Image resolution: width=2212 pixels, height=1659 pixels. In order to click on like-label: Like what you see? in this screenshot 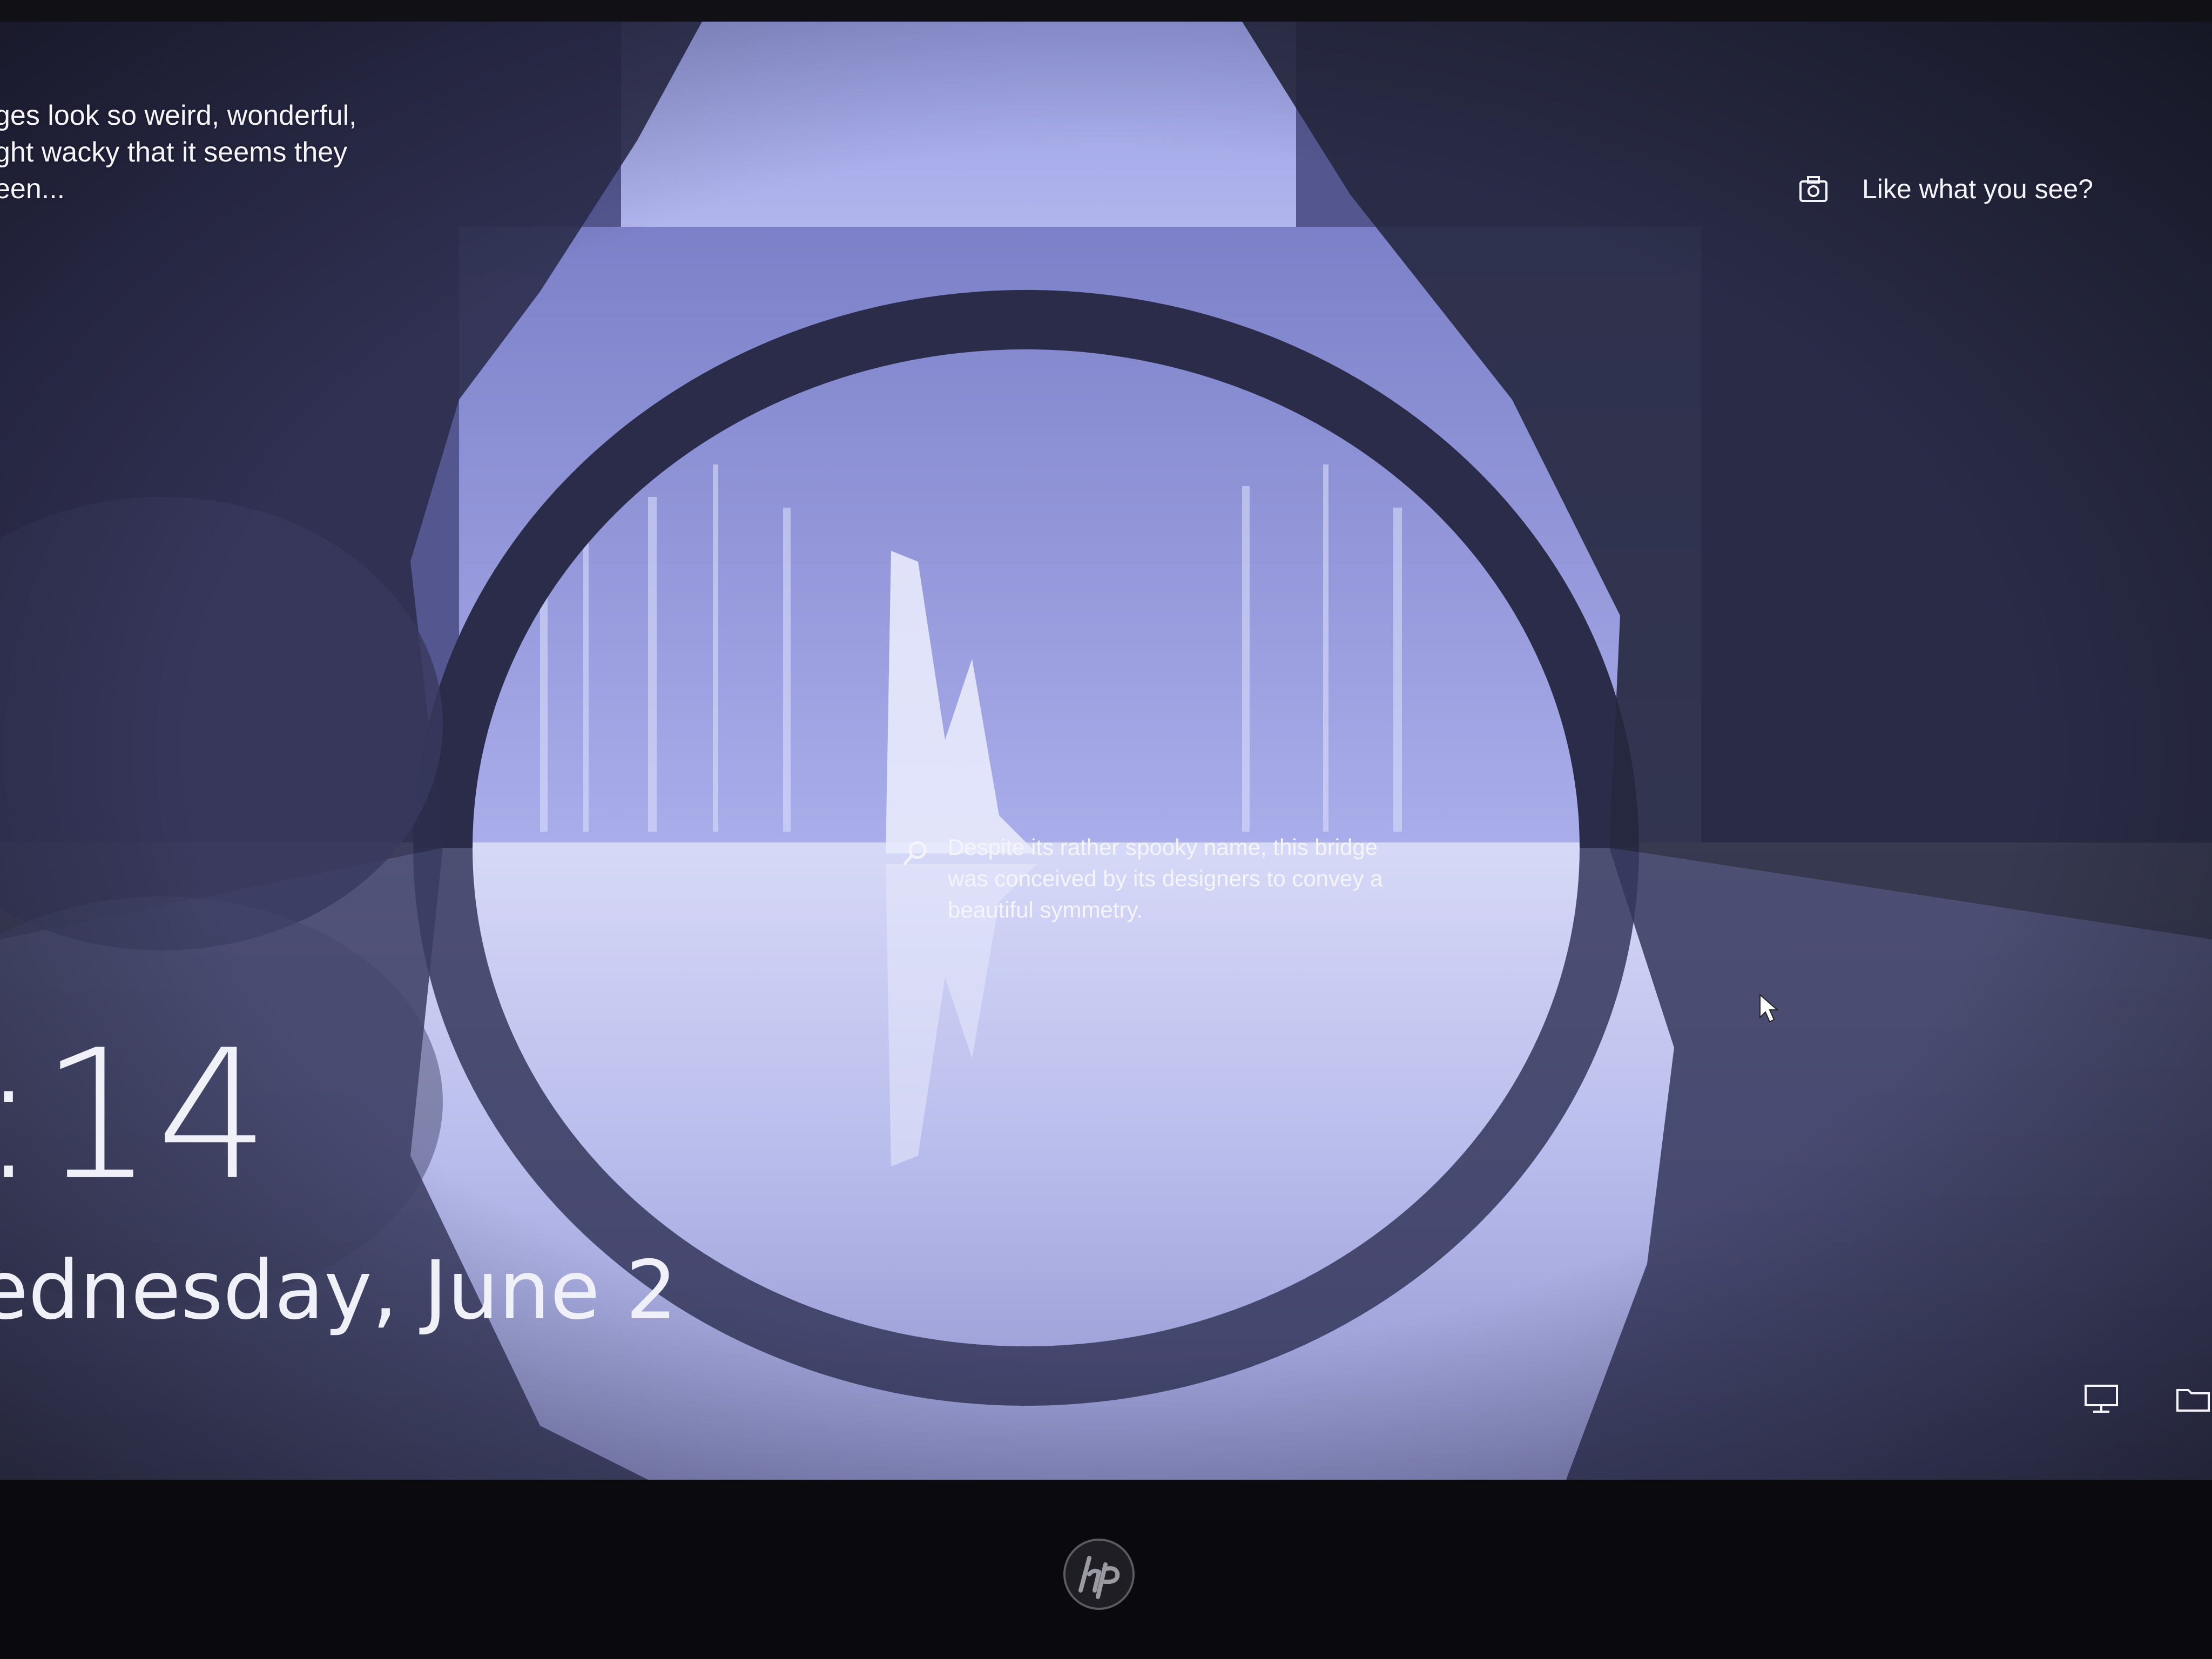, I will do `click(1977, 189)`.